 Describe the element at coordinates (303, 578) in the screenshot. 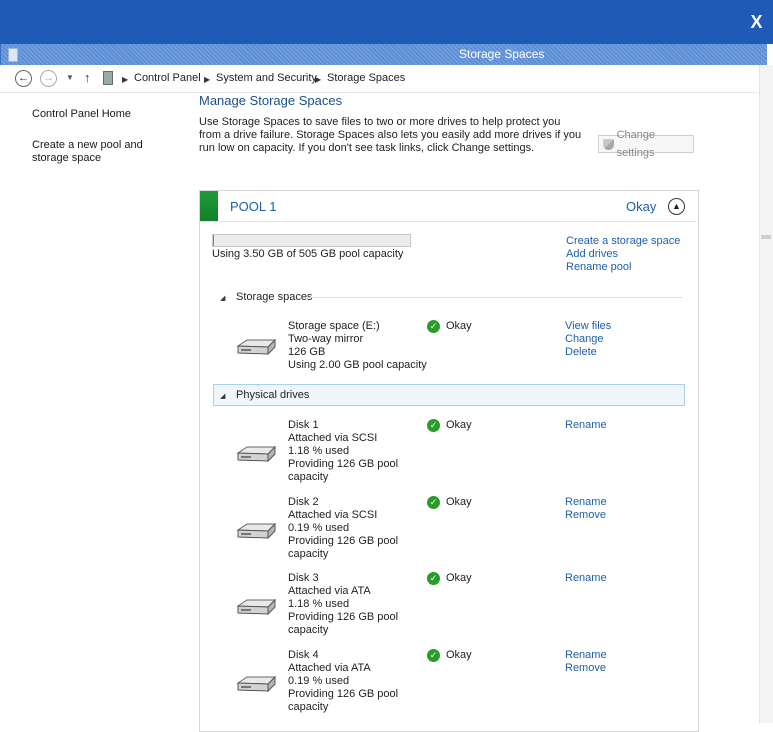

I see `disk-detail-line: Disk 3` at that location.